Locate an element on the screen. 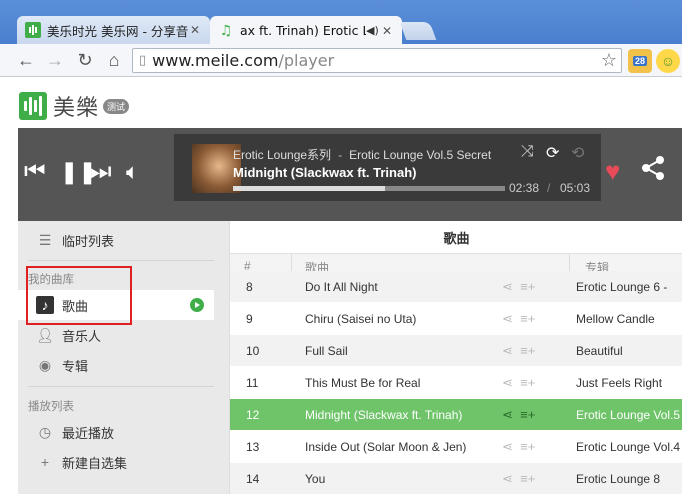  album-name: Beautiful is located at coordinates (629, 351).